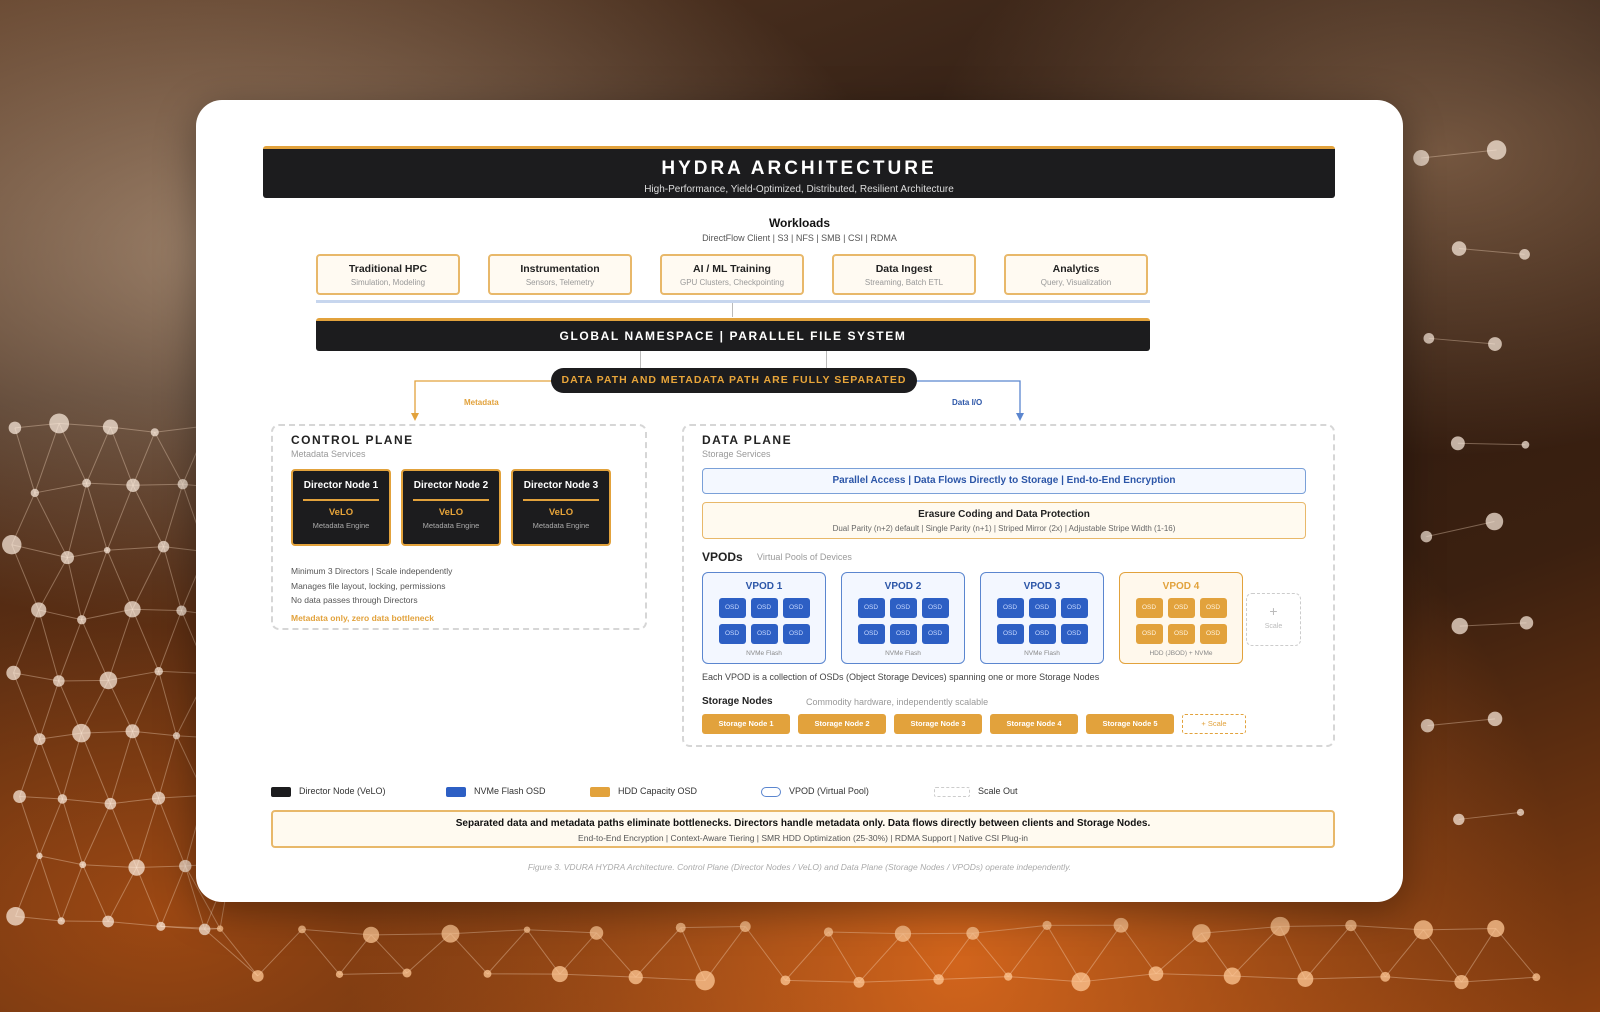 This screenshot has height=1012, width=1600. What do you see at coordinates (658, 791) in the screenshot?
I see `legend-label: HDD Capacity OSD` at bounding box center [658, 791].